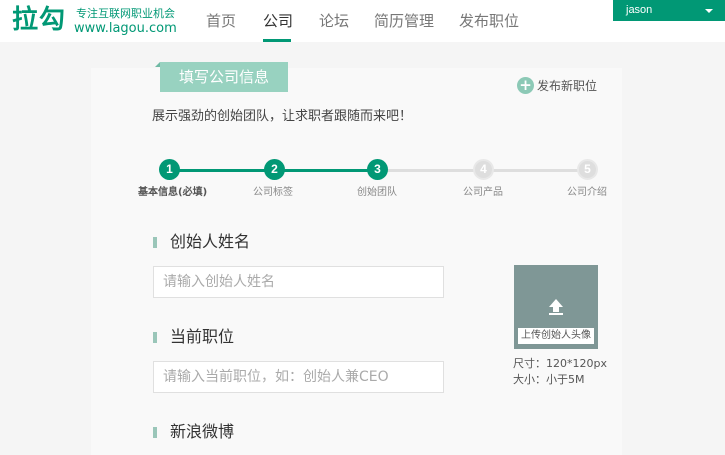 The image size is (725, 455). Describe the element at coordinates (525, 85) in the screenshot. I see `plus-icon: +` at that location.